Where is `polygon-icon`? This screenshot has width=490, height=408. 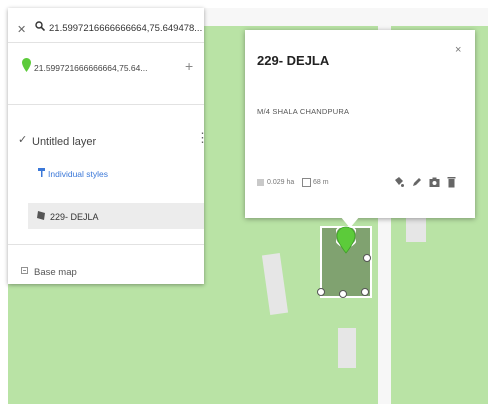 polygon-icon is located at coordinates (41, 215).